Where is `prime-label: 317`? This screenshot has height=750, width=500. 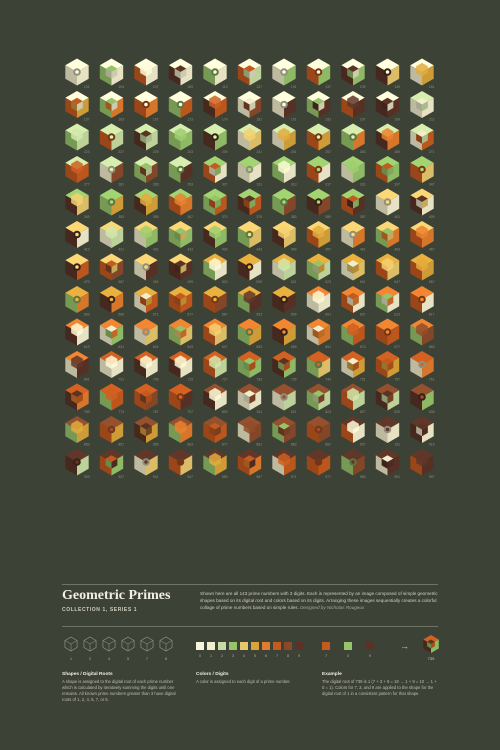 prime-label: 317 is located at coordinates (328, 185).